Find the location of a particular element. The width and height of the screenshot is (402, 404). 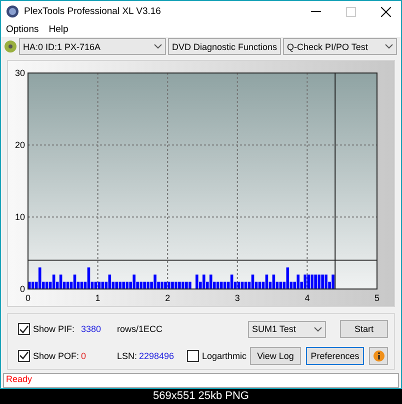

checkbox-label: Logarthmic is located at coordinates (225, 355).